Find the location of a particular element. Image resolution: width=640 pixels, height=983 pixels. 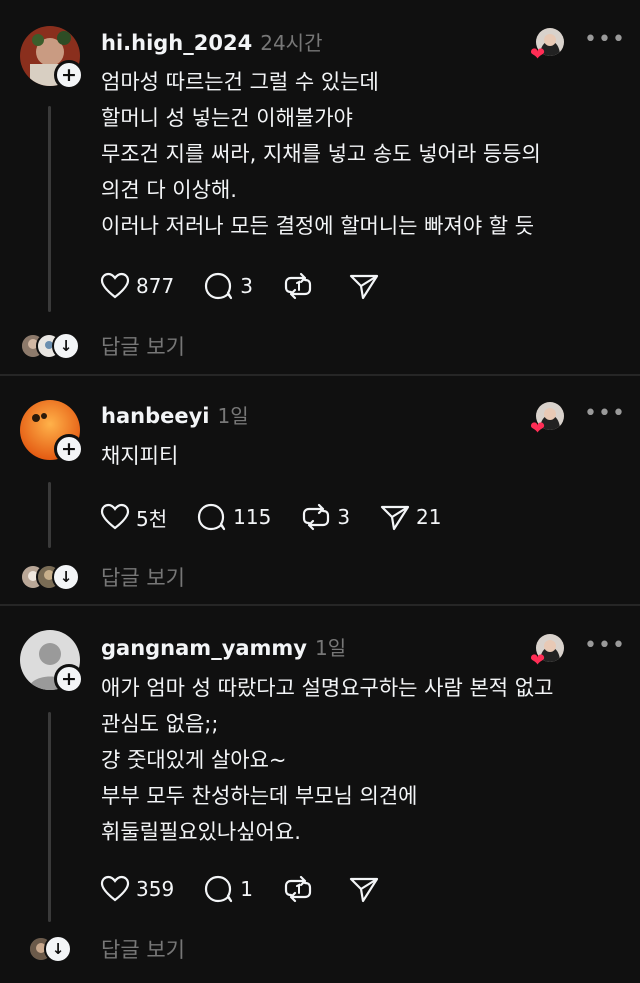

timestamp: 24시간 is located at coordinates (291, 43).